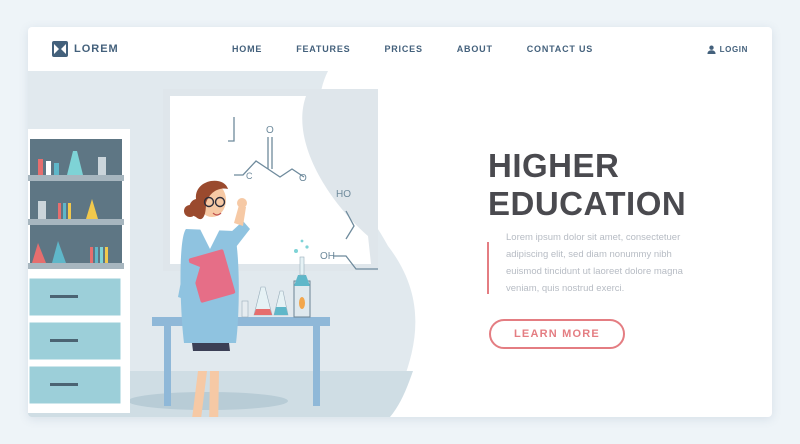 The height and width of the screenshot is (444, 800). What do you see at coordinates (343, 194) in the screenshot?
I see `board-text-ho: HO` at bounding box center [343, 194].